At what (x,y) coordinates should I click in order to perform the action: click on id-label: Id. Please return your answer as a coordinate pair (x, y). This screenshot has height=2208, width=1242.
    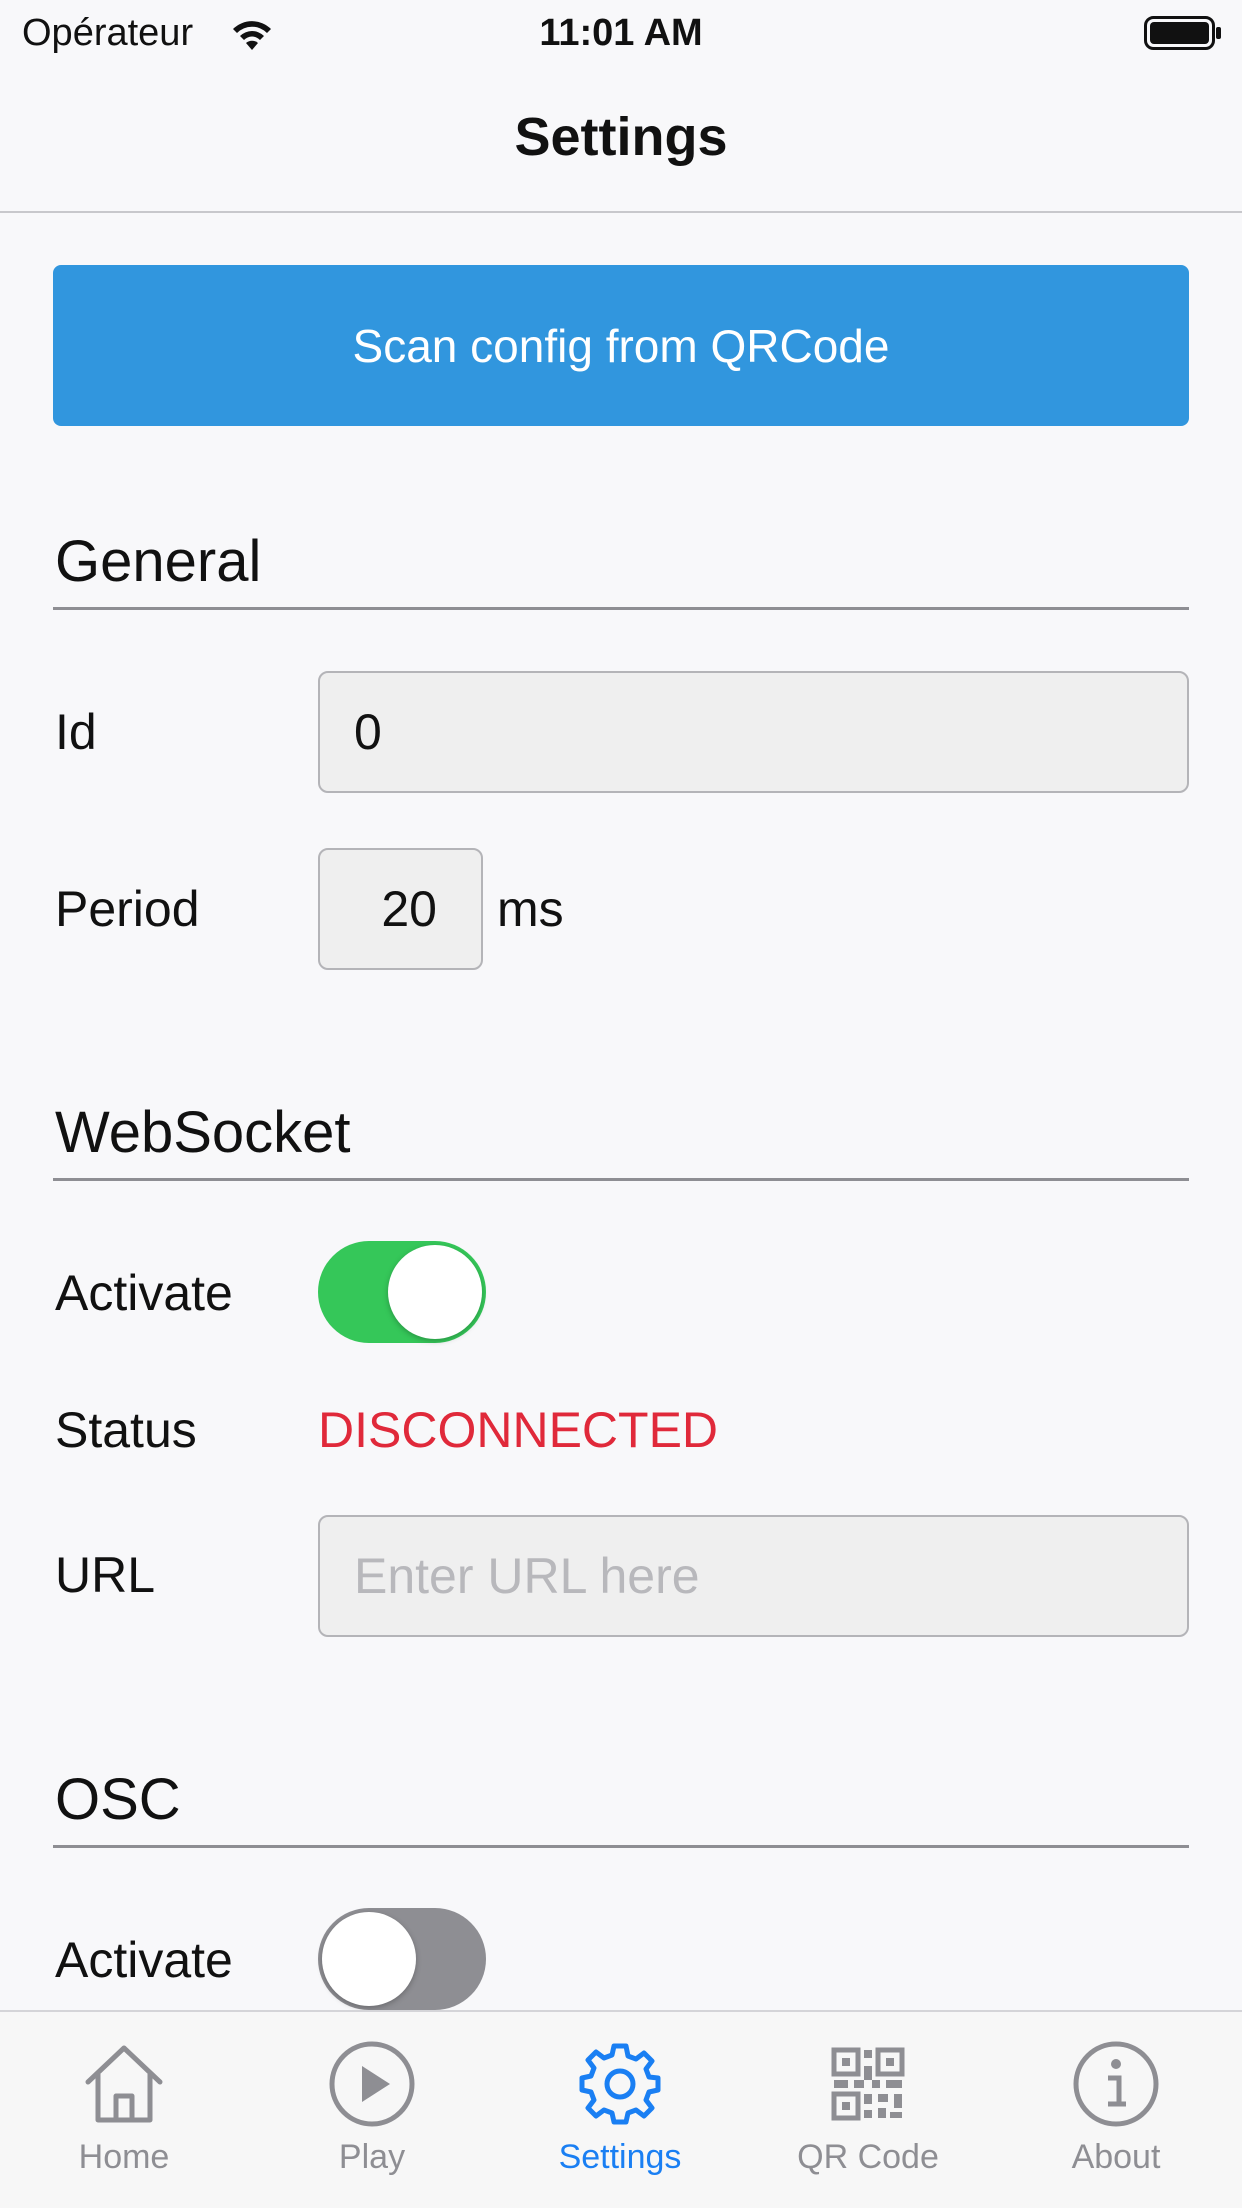
    Looking at the image, I should click on (76, 732).